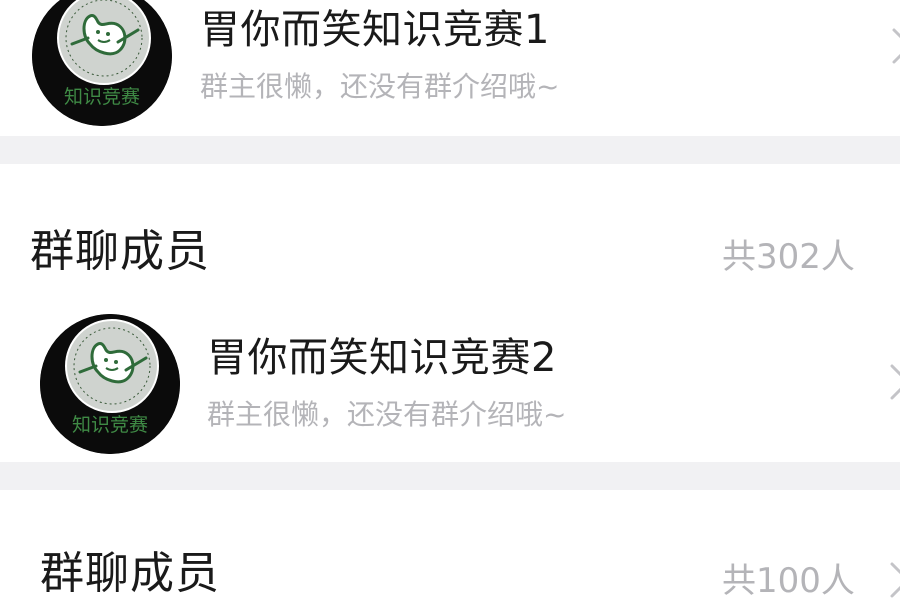 Image resolution: width=900 pixels, height=602 pixels. I want to click on avatar-label-1: 知识竞赛, so click(101, 97).